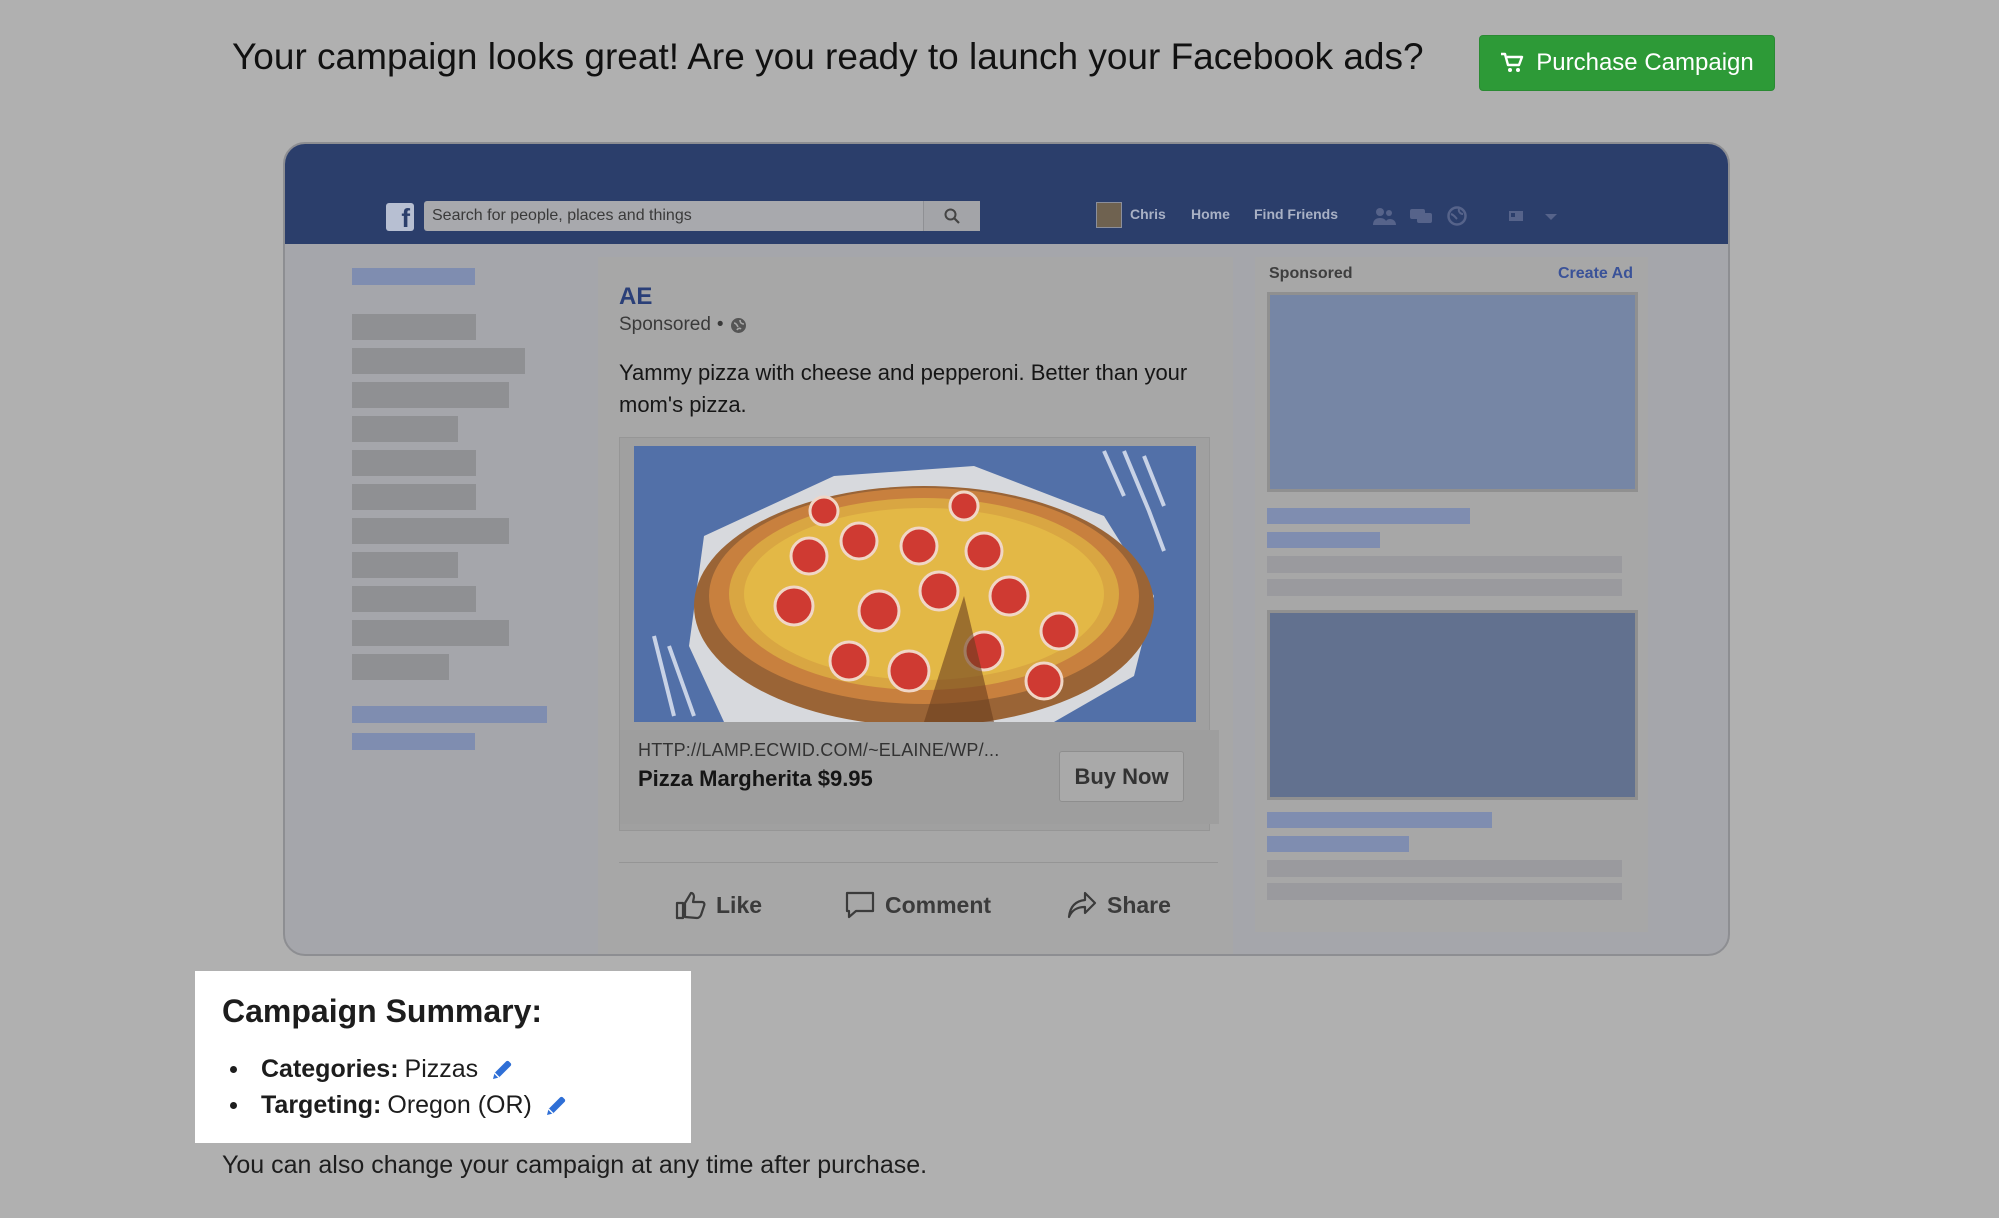 The image size is (1999, 1218). What do you see at coordinates (702, 216) in the screenshot?
I see `facebook-search-input: Search for people, places and things` at bounding box center [702, 216].